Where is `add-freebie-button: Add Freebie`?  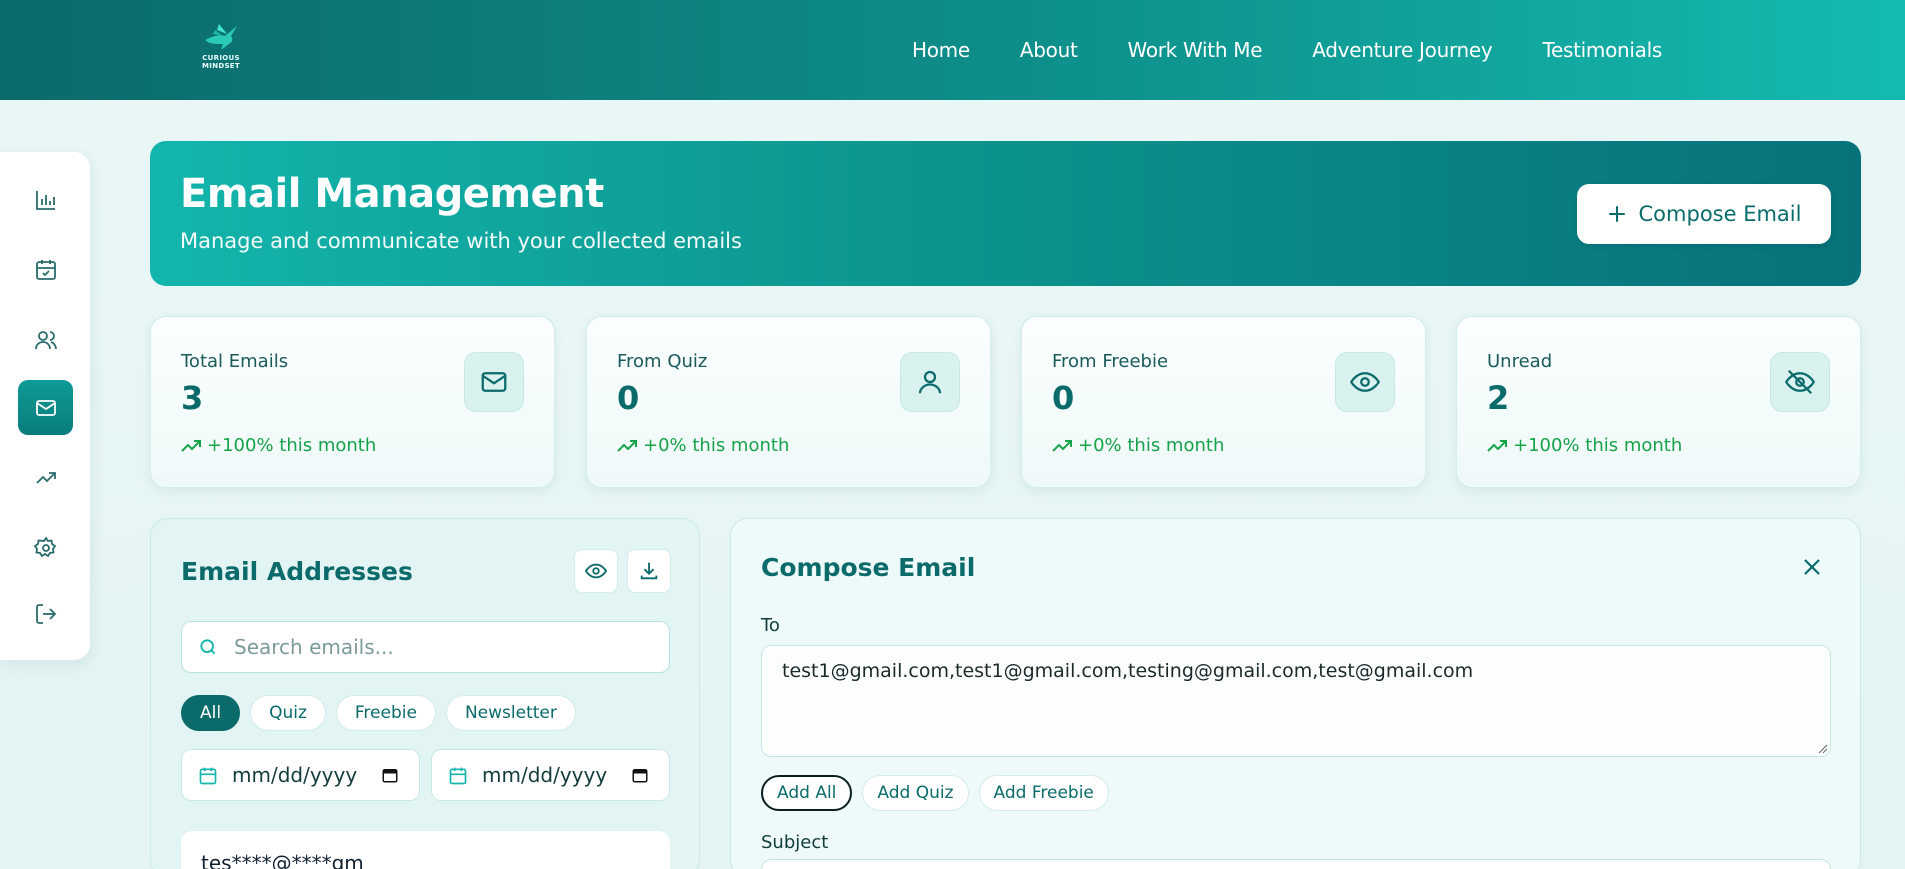
add-freebie-button: Add Freebie is located at coordinates (1043, 793).